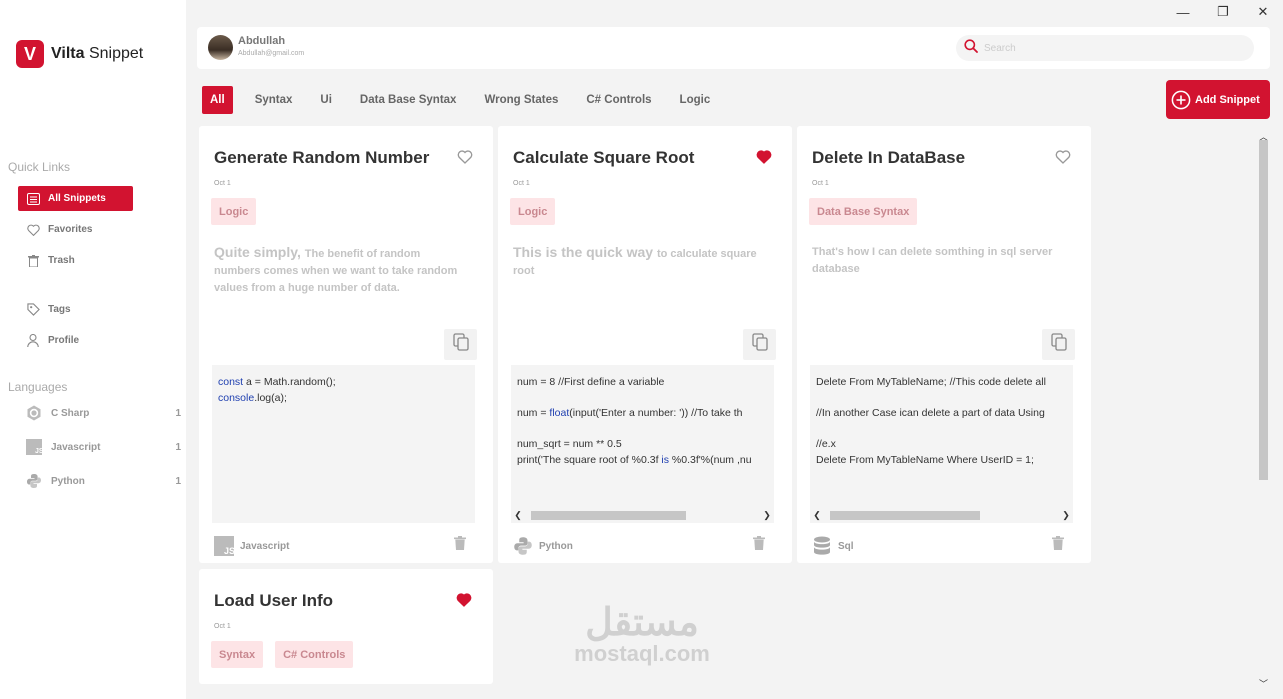 This screenshot has width=1283, height=699. Describe the element at coordinates (1183, 12) in the screenshot. I see `minimize-button: —` at that location.